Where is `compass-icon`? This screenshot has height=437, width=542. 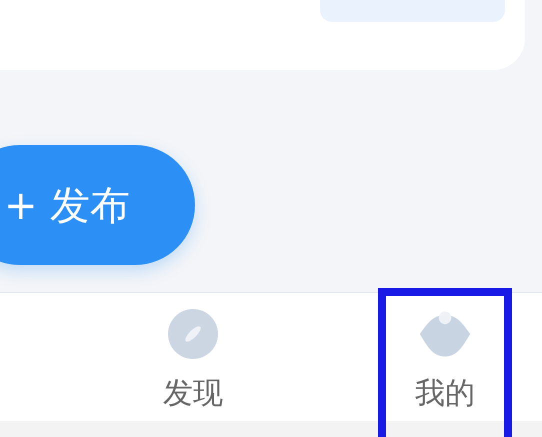 compass-icon is located at coordinates (193, 334).